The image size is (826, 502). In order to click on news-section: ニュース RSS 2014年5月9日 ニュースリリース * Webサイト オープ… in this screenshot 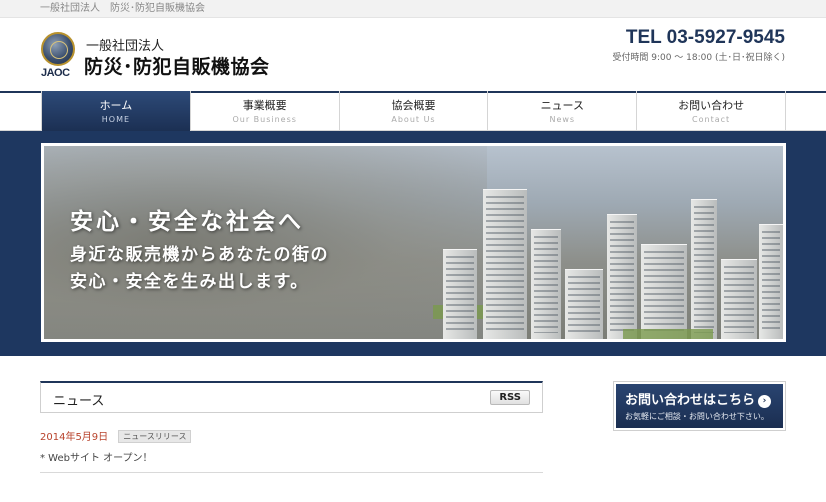, I will do `click(291, 427)`.